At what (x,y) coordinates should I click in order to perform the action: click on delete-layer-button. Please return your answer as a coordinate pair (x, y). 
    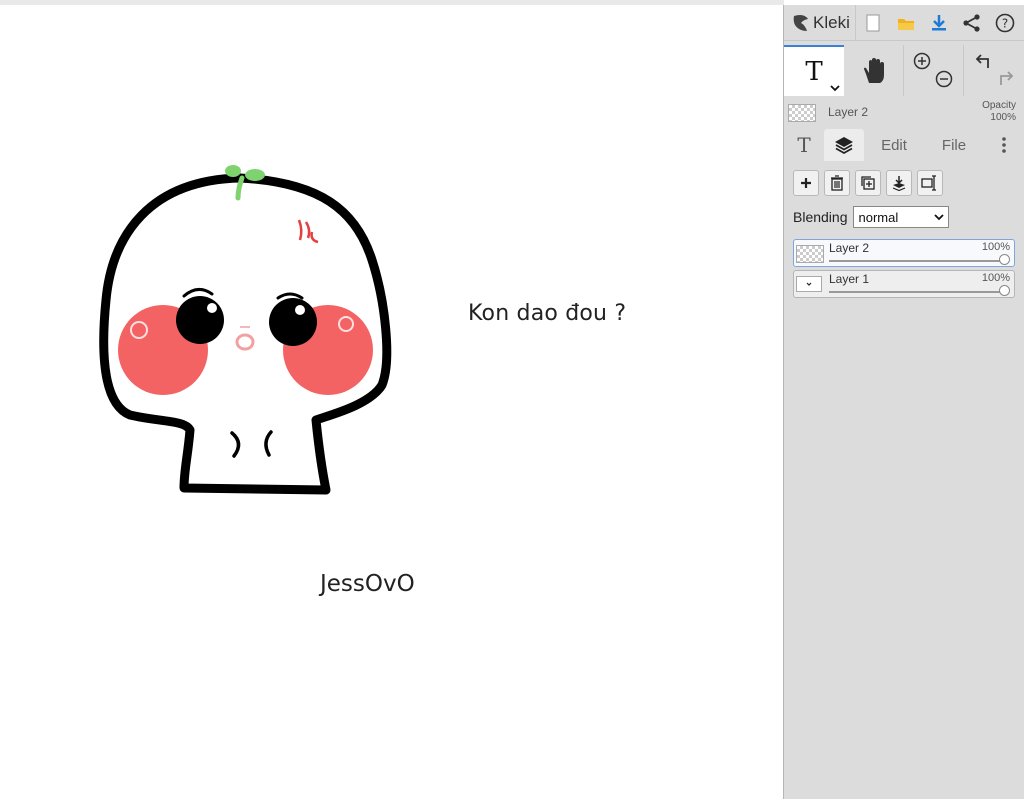
    Looking at the image, I should click on (837, 183).